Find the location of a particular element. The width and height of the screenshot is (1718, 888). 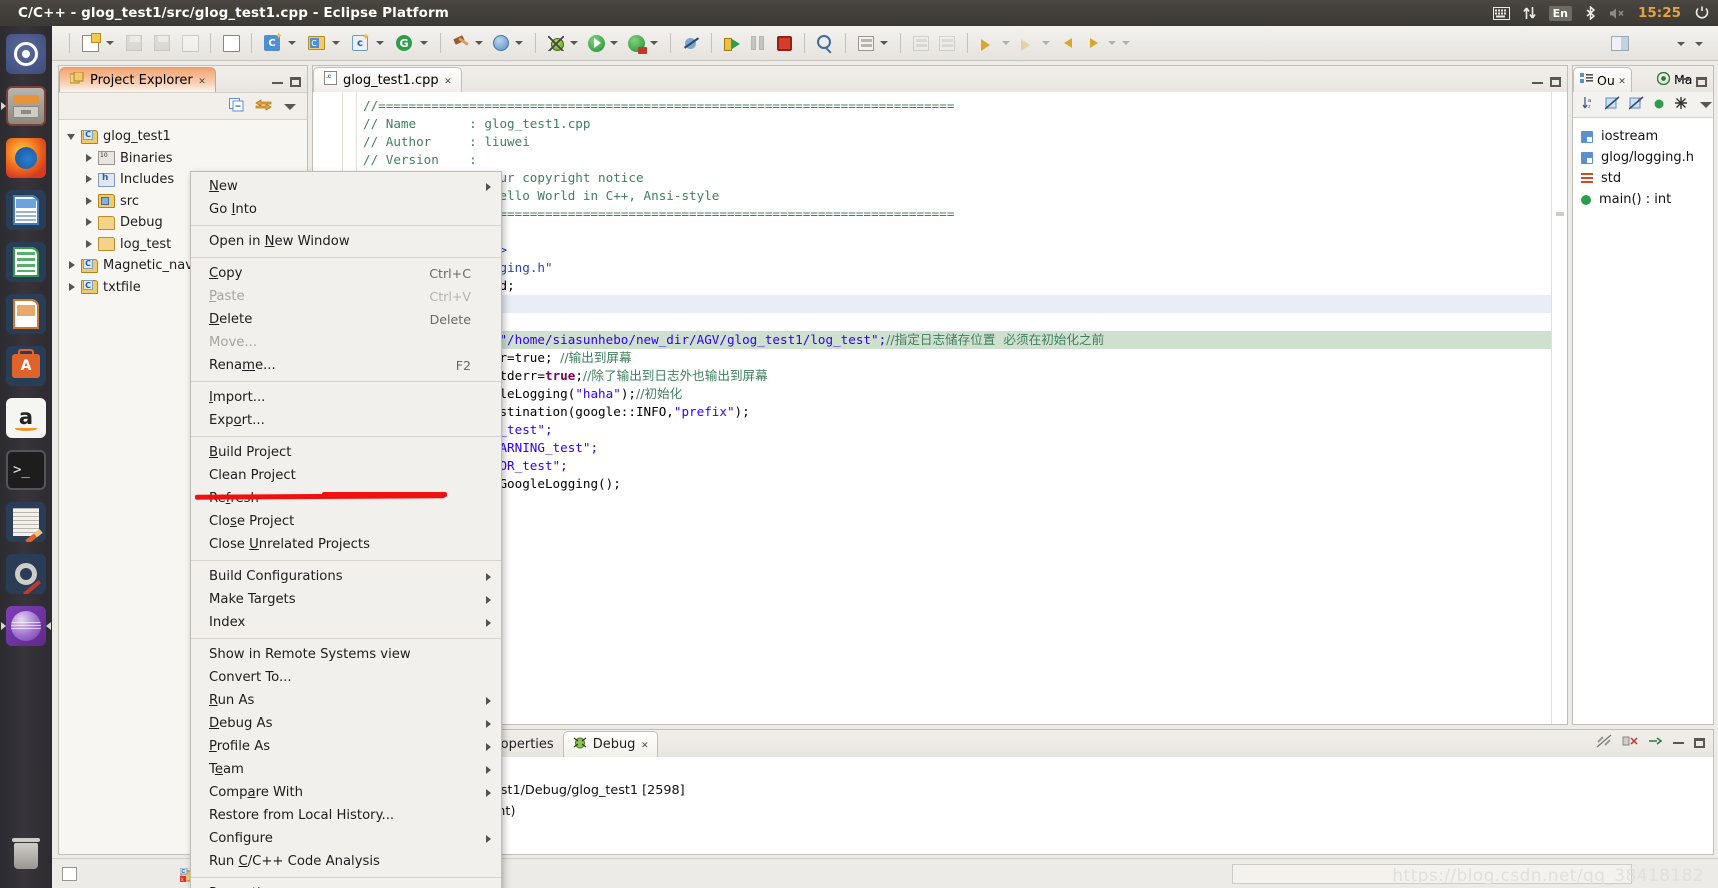

suspend-button is located at coordinates (758, 43).